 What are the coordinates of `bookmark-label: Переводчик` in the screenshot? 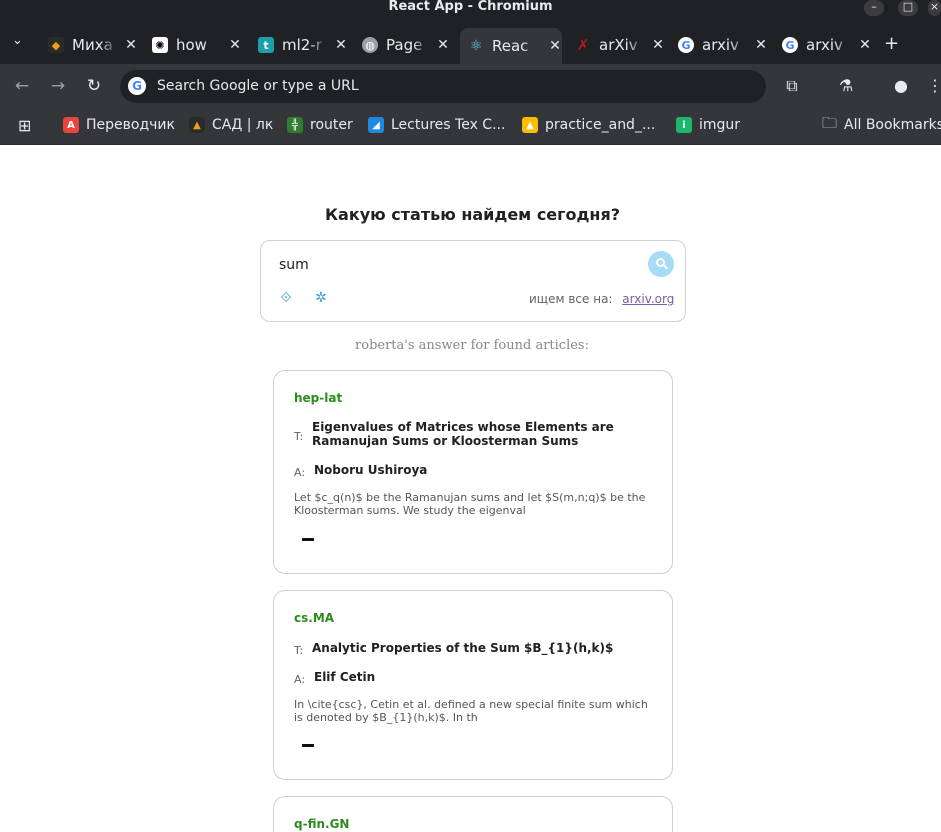 It's located at (130, 125).